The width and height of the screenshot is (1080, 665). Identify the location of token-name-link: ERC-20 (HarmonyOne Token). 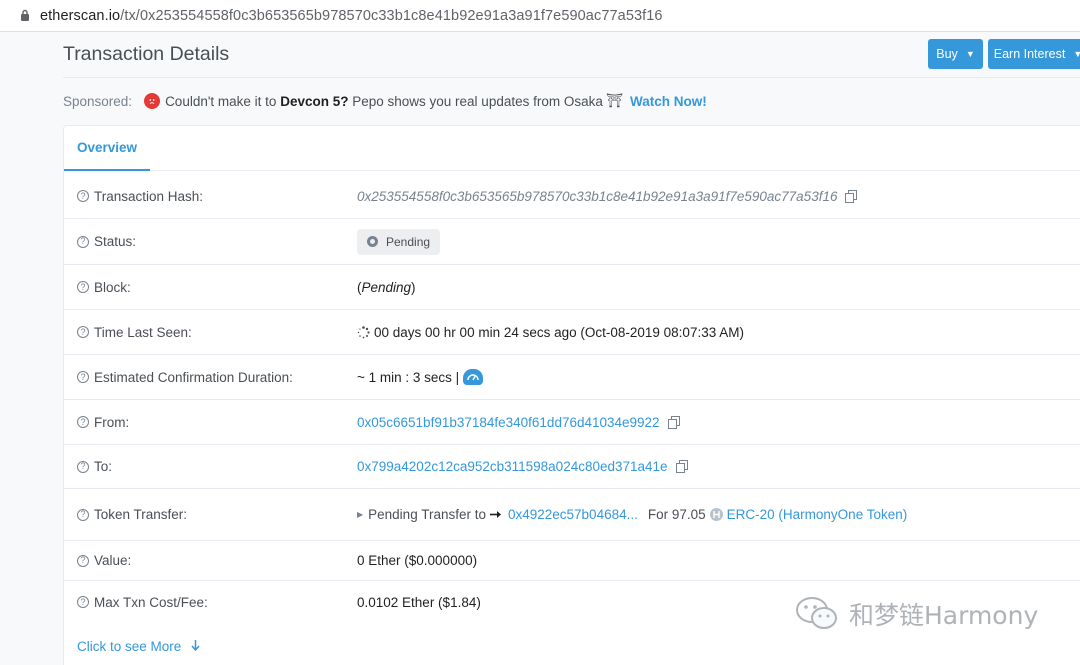
(817, 514).